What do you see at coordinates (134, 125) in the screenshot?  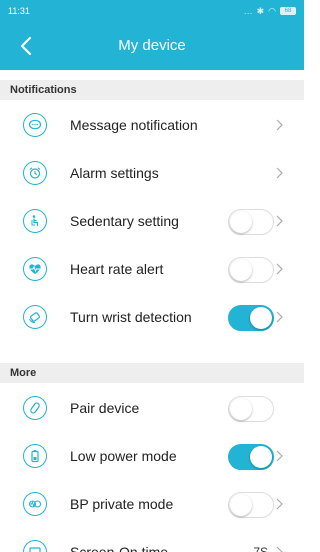 I see `row-label: Message notification` at bounding box center [134, 125].